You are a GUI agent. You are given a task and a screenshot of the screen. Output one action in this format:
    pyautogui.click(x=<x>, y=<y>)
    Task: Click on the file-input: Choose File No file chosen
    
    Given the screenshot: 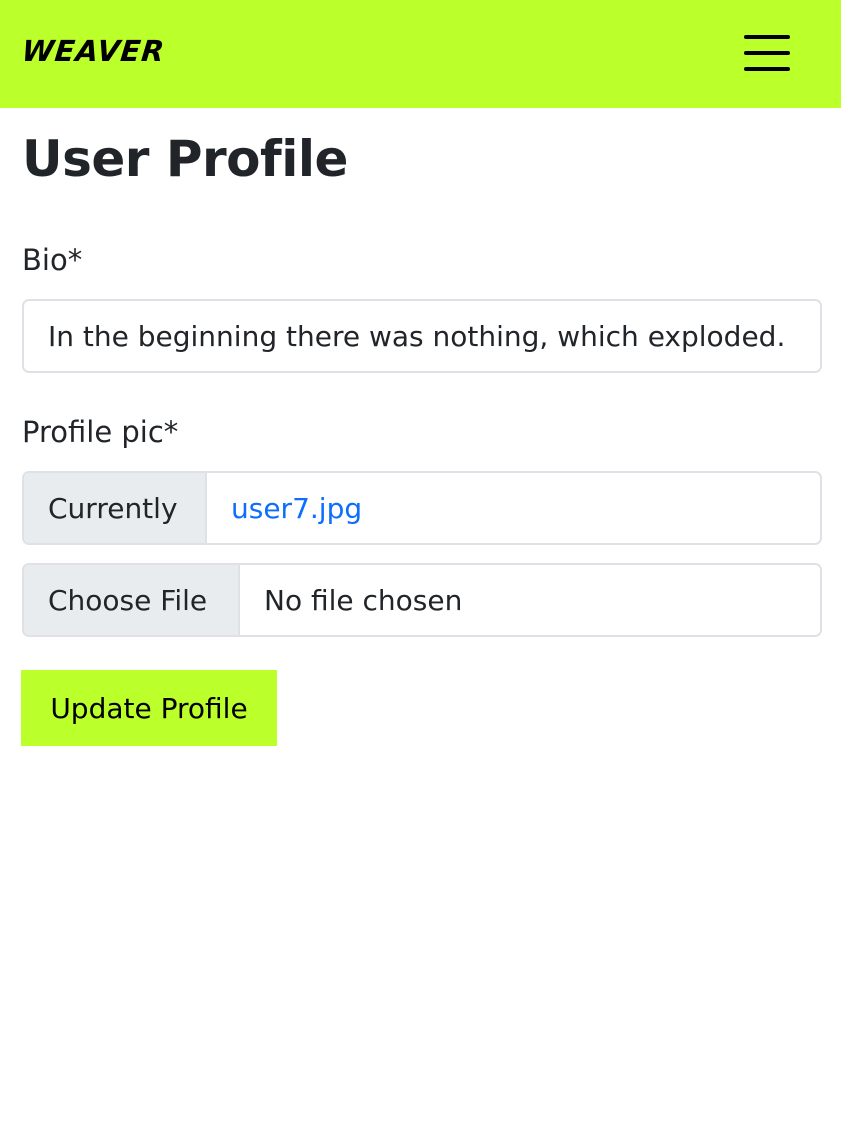 What is the action you would take?
    pyautogui.click(x=422, y=600)
    